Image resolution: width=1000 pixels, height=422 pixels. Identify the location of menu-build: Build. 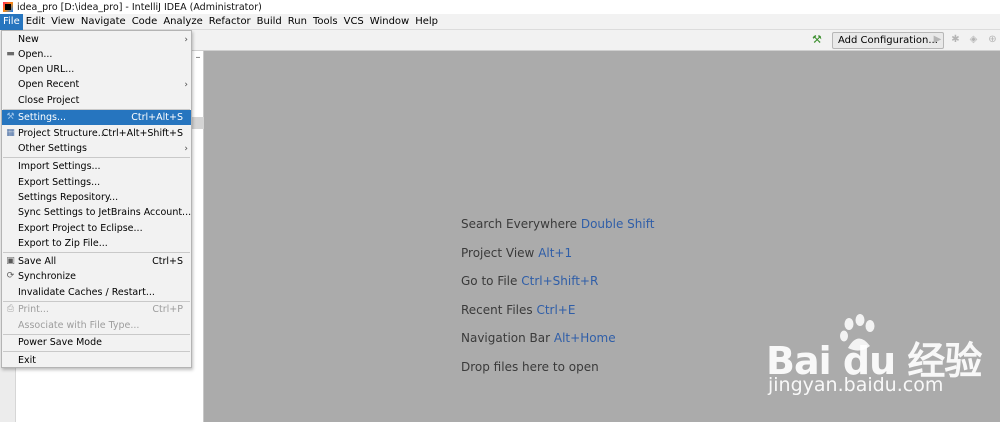
(269, 22).